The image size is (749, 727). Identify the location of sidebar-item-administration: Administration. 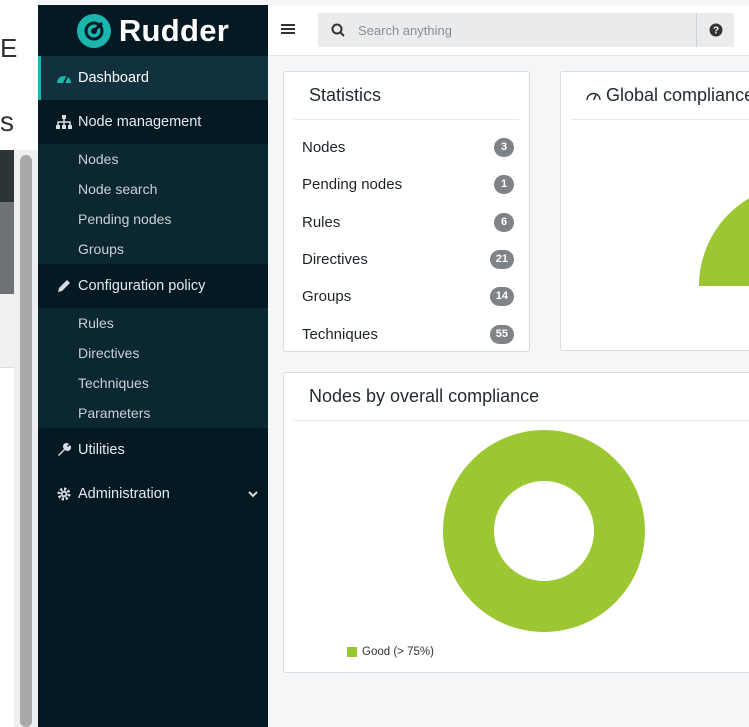
(153, 494).